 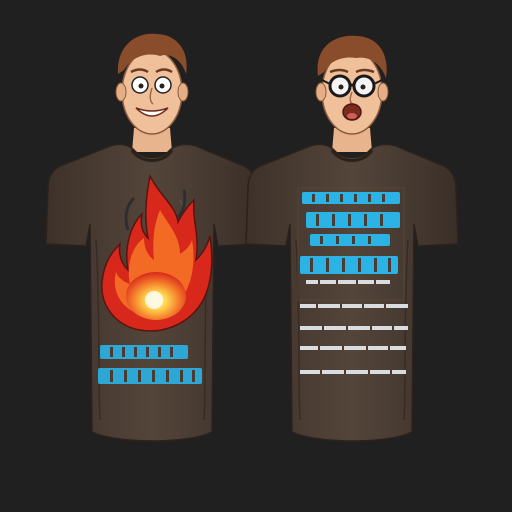 I want to click on right-head, so click(x=352, y=85).